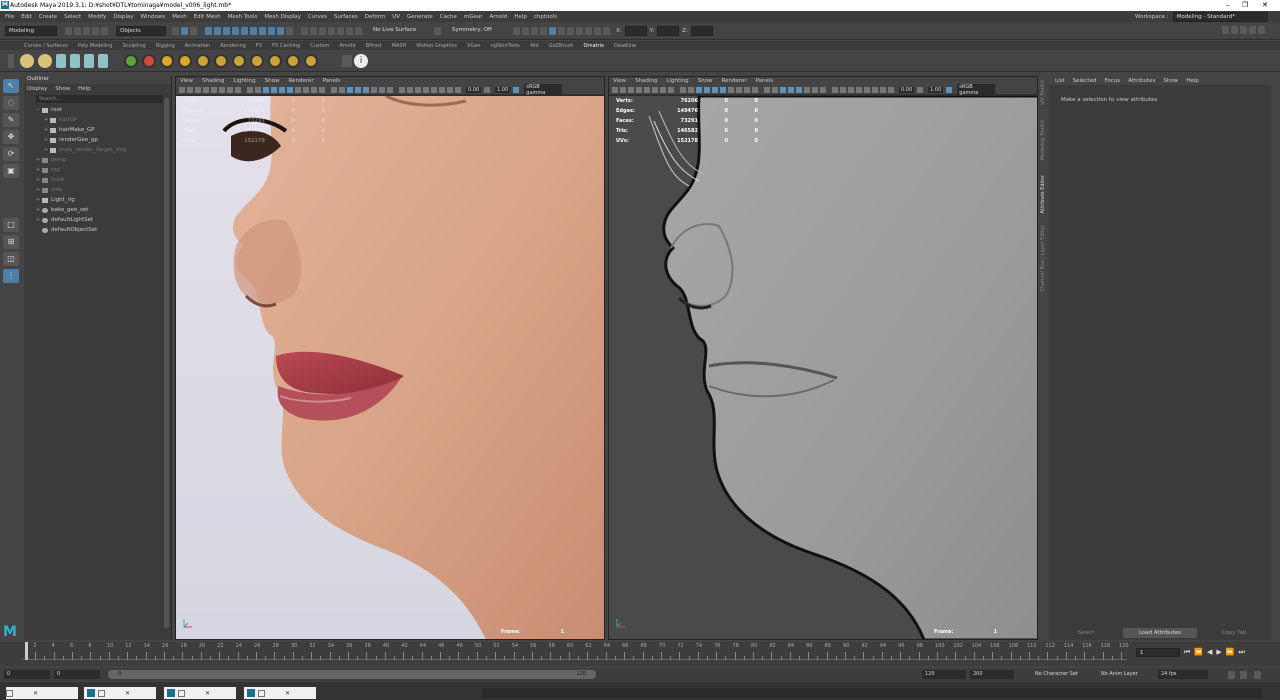  Describe the element at coordinates (474, 89) in the screenshot. I see `vp-left-exposure: 0.00` at that location.